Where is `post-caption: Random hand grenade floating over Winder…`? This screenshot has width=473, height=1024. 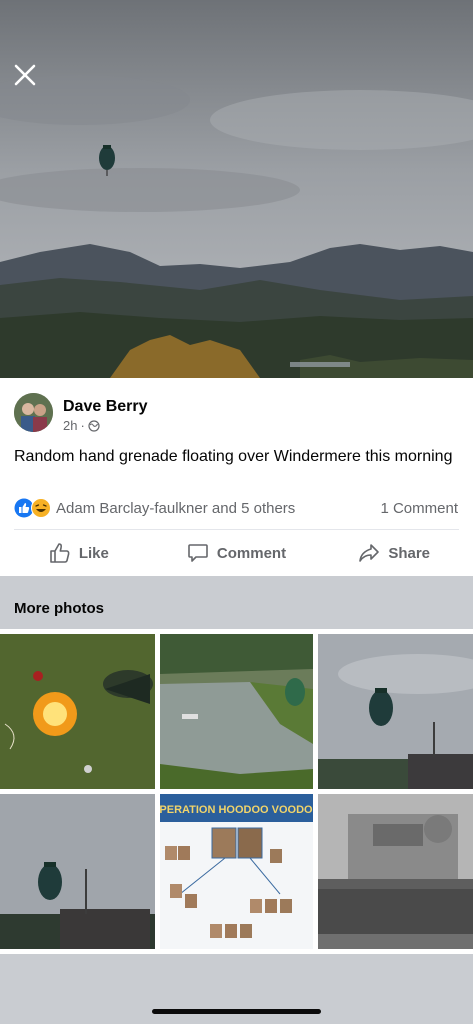
post-caption: Random hand grenade floating over Winder… is located at coordinates (233, 456).